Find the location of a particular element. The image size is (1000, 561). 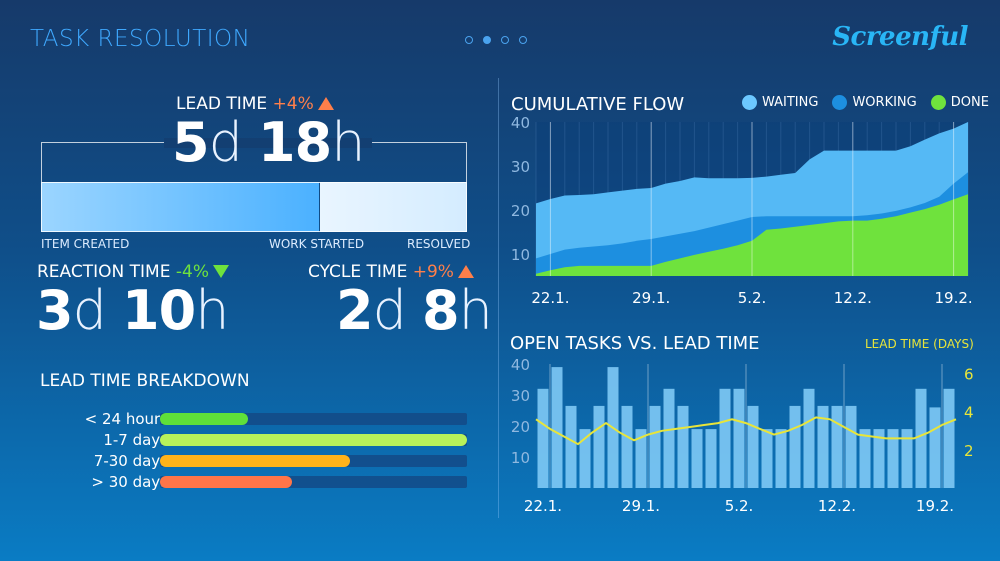

panel-divider is located at coordinates (498, 298).